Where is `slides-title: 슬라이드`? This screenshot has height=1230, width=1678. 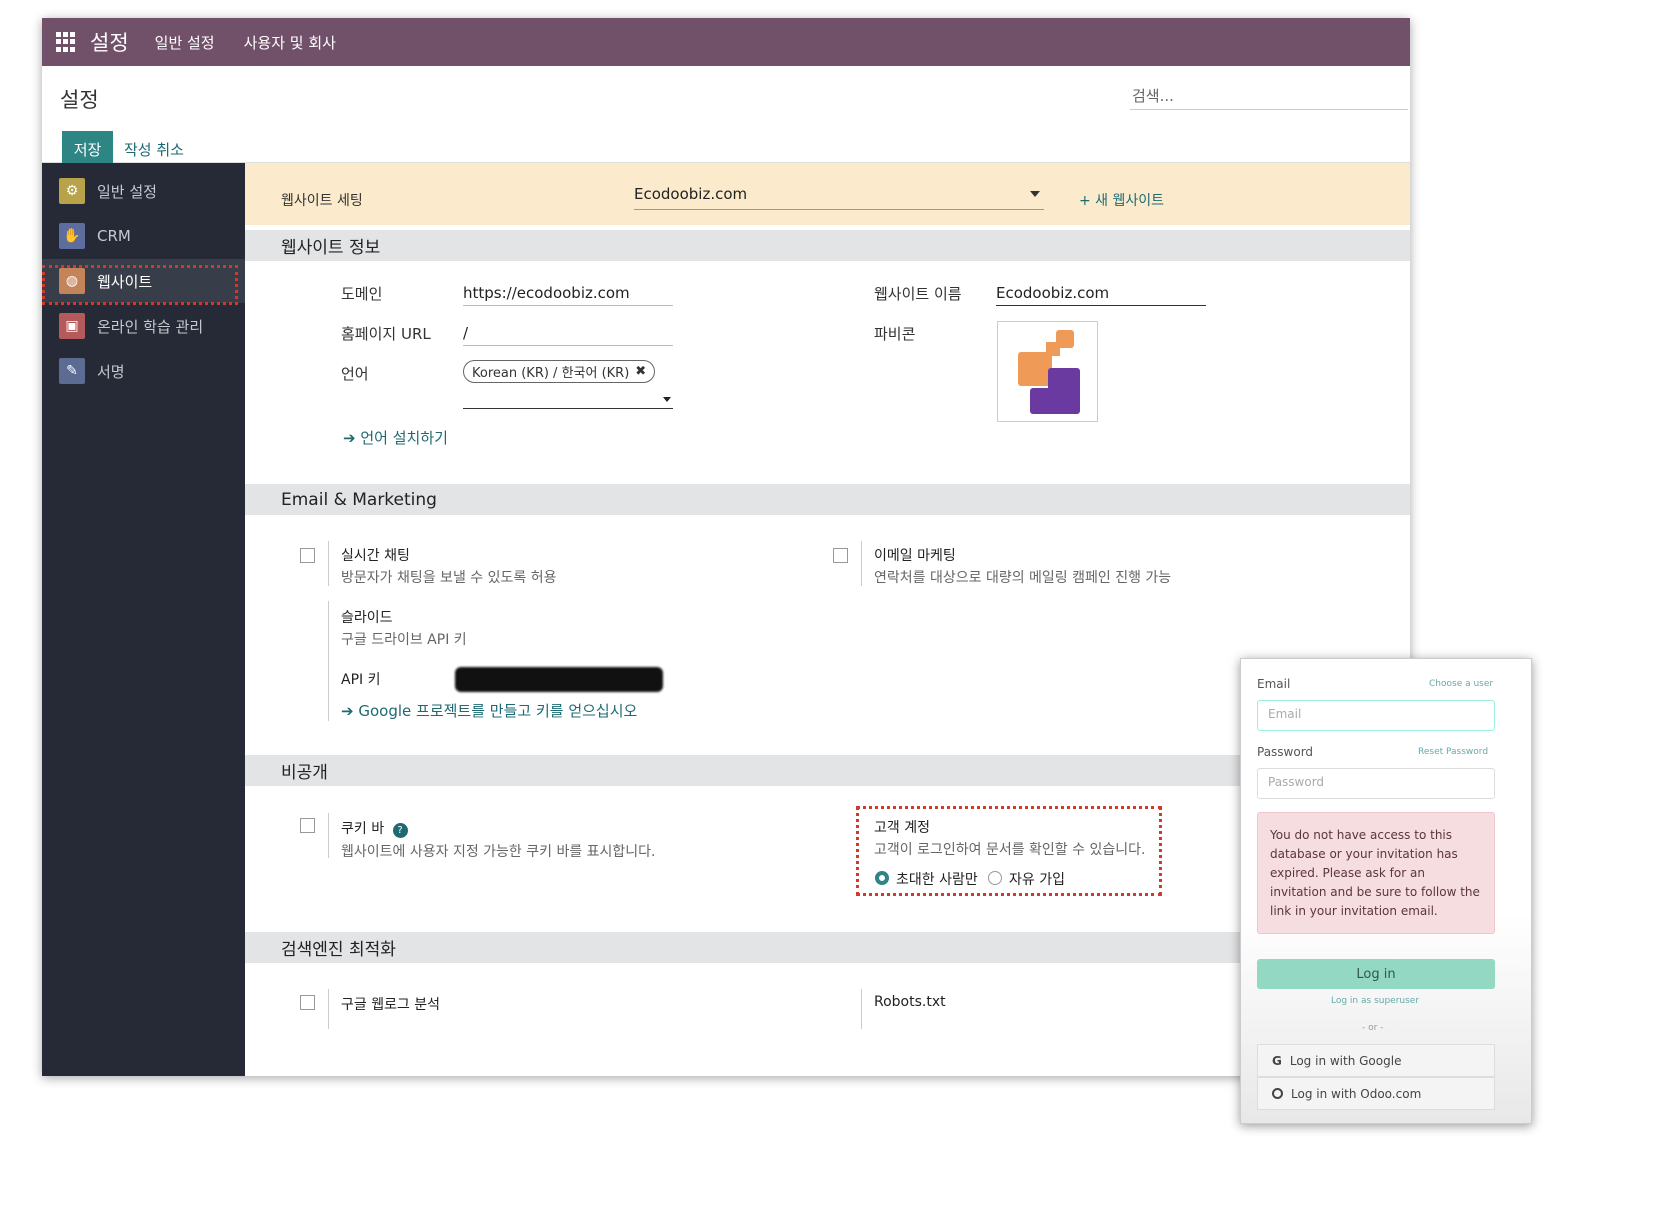 slides-title: 슬라이드 is located at coordinates (367, 618).